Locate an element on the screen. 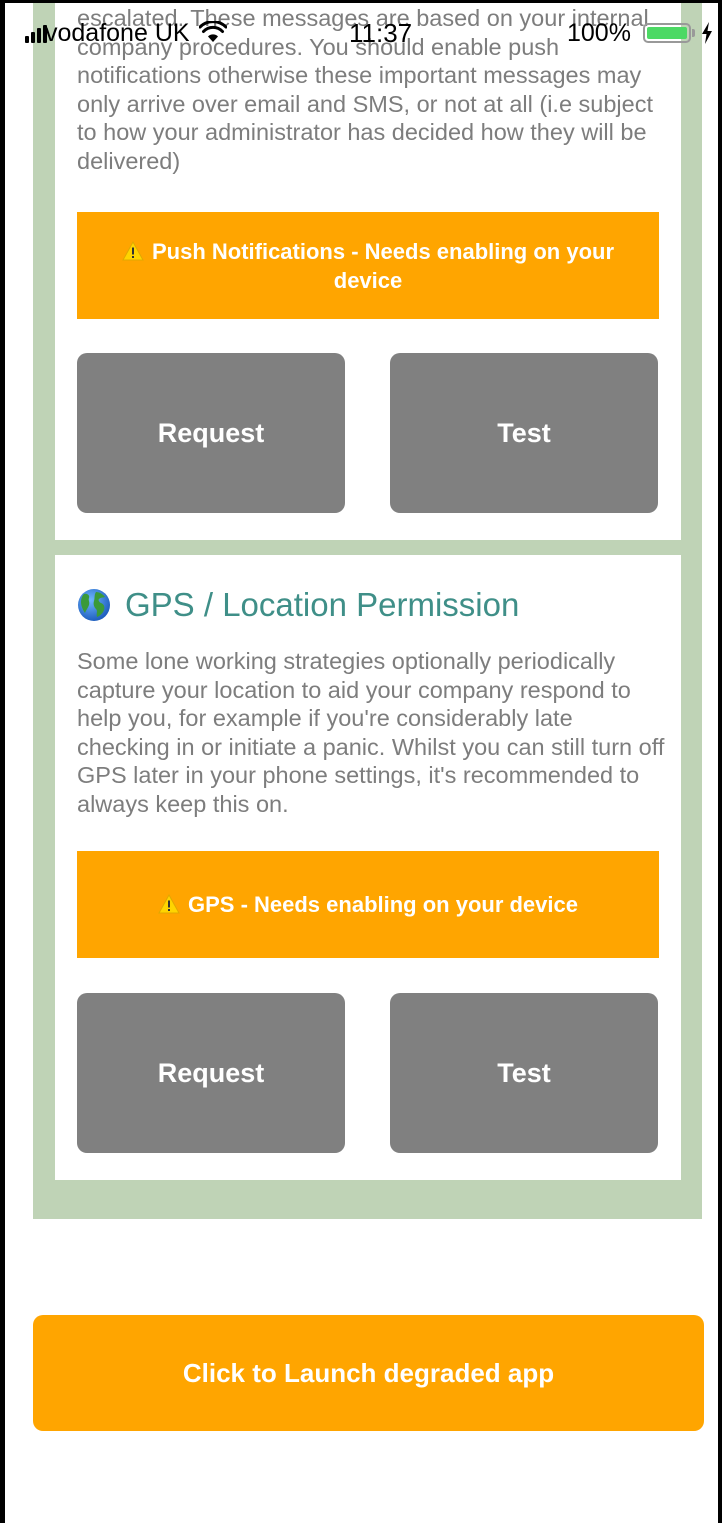 This screenshot has width=722, height=1523. clock: 11:37 is located at coordinates (381, 33).